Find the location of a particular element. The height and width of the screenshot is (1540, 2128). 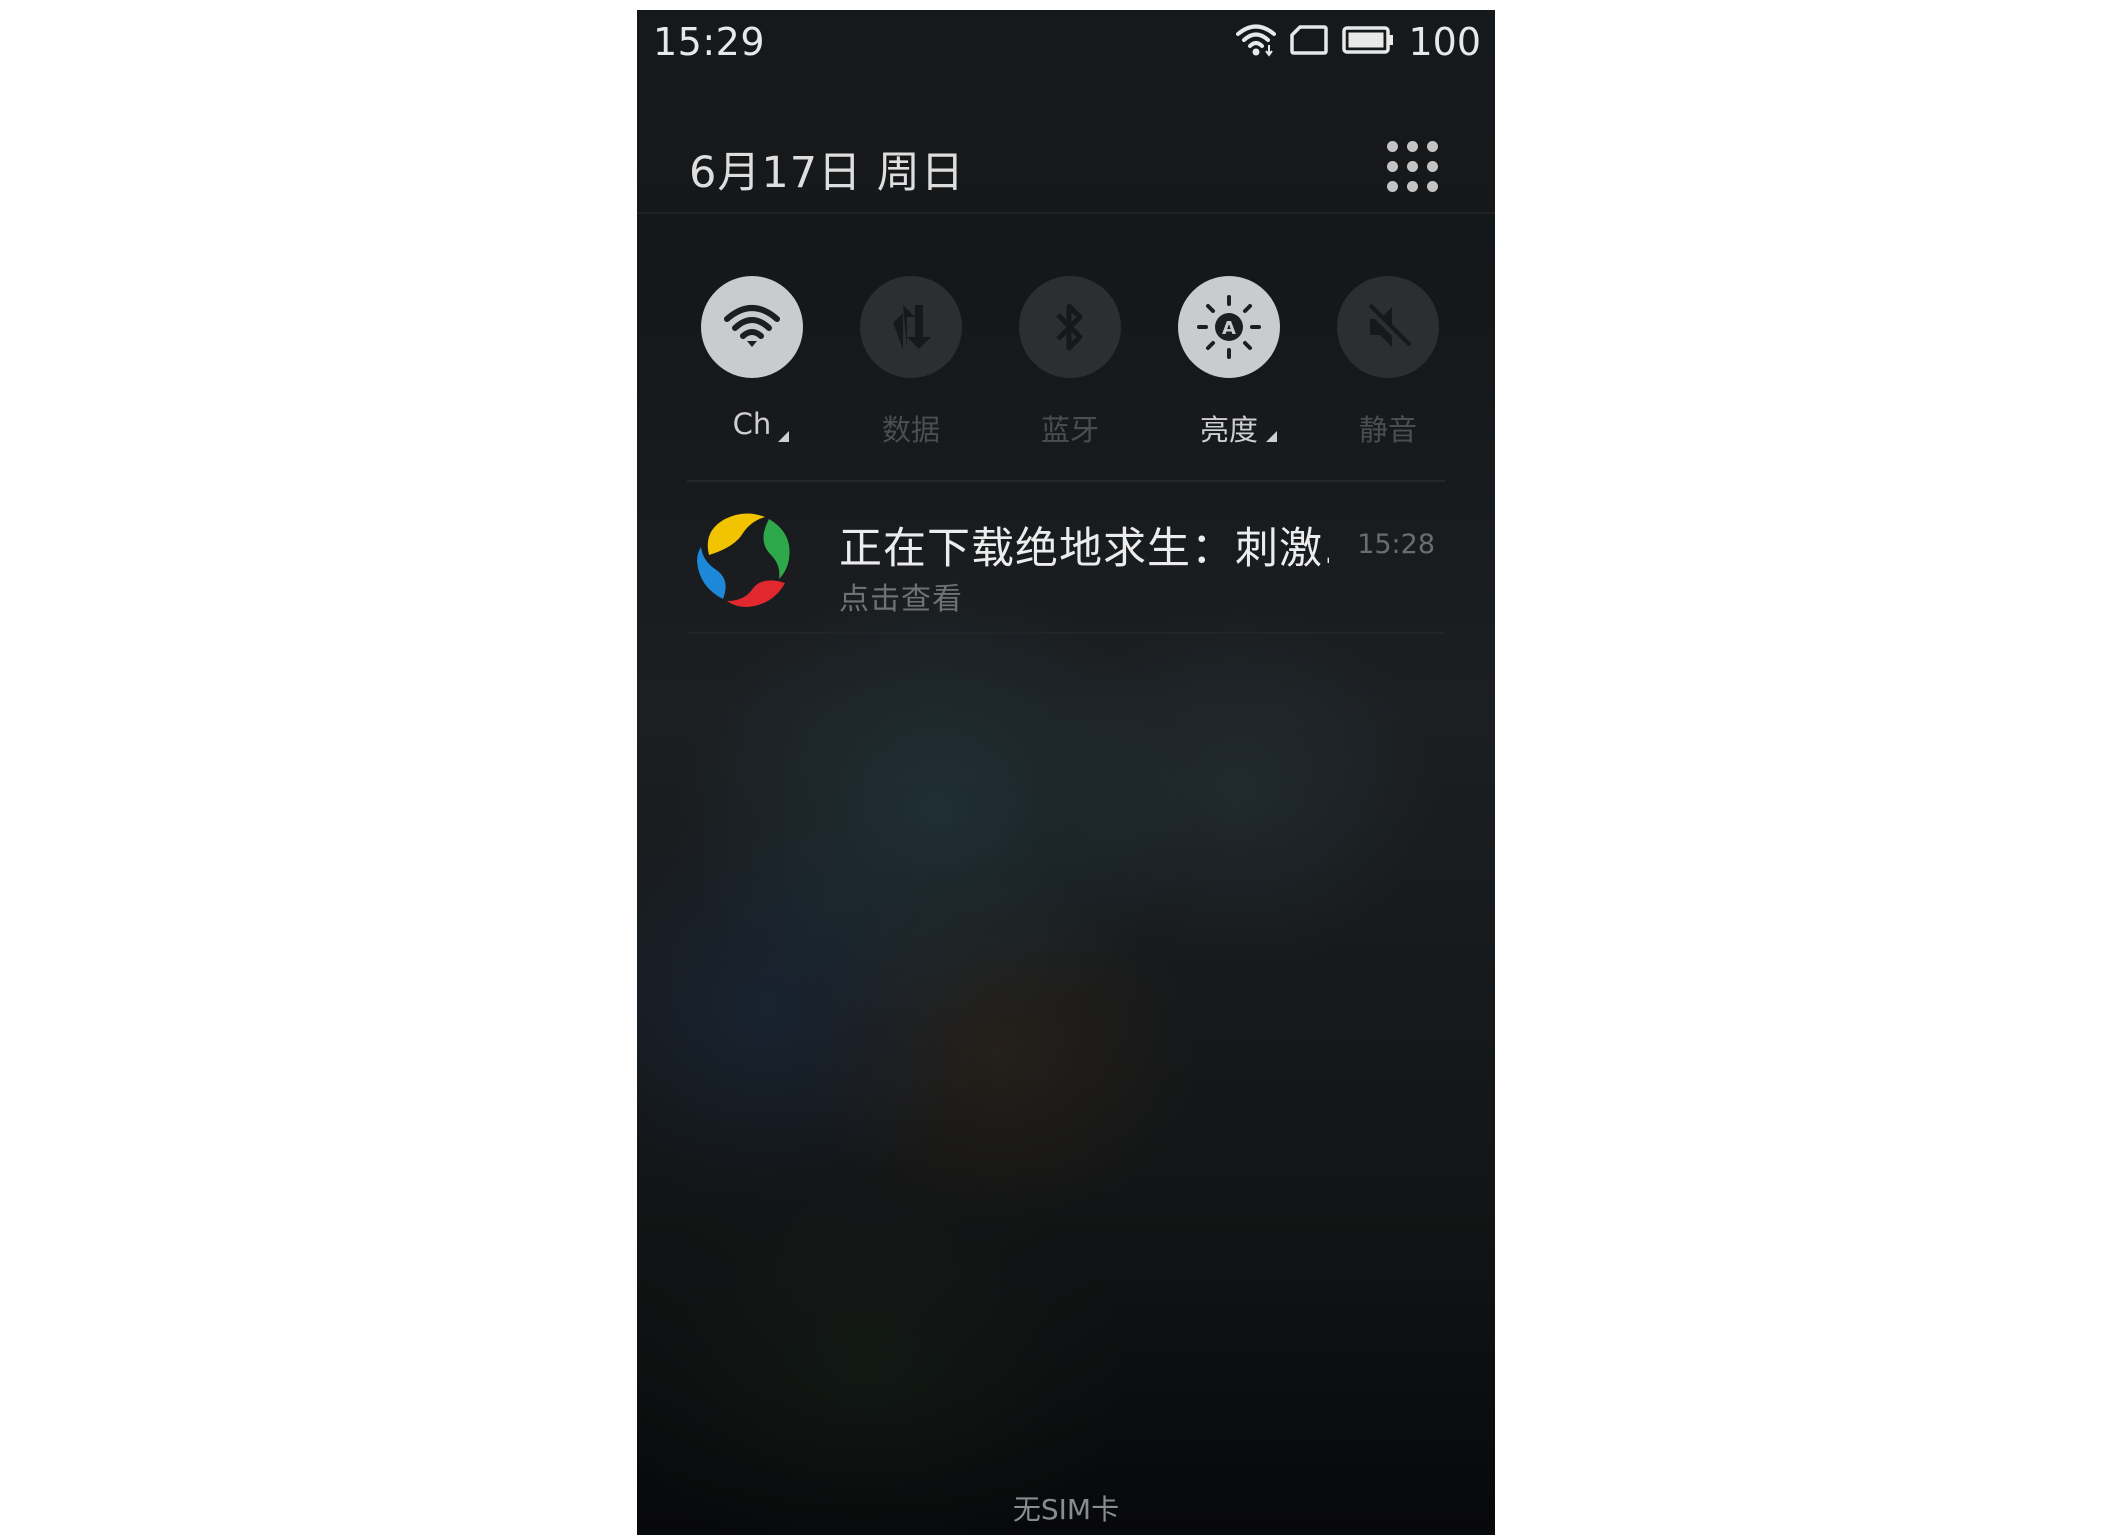

toggle-mobile-data: 数据 is located at coordinates (911, 360).